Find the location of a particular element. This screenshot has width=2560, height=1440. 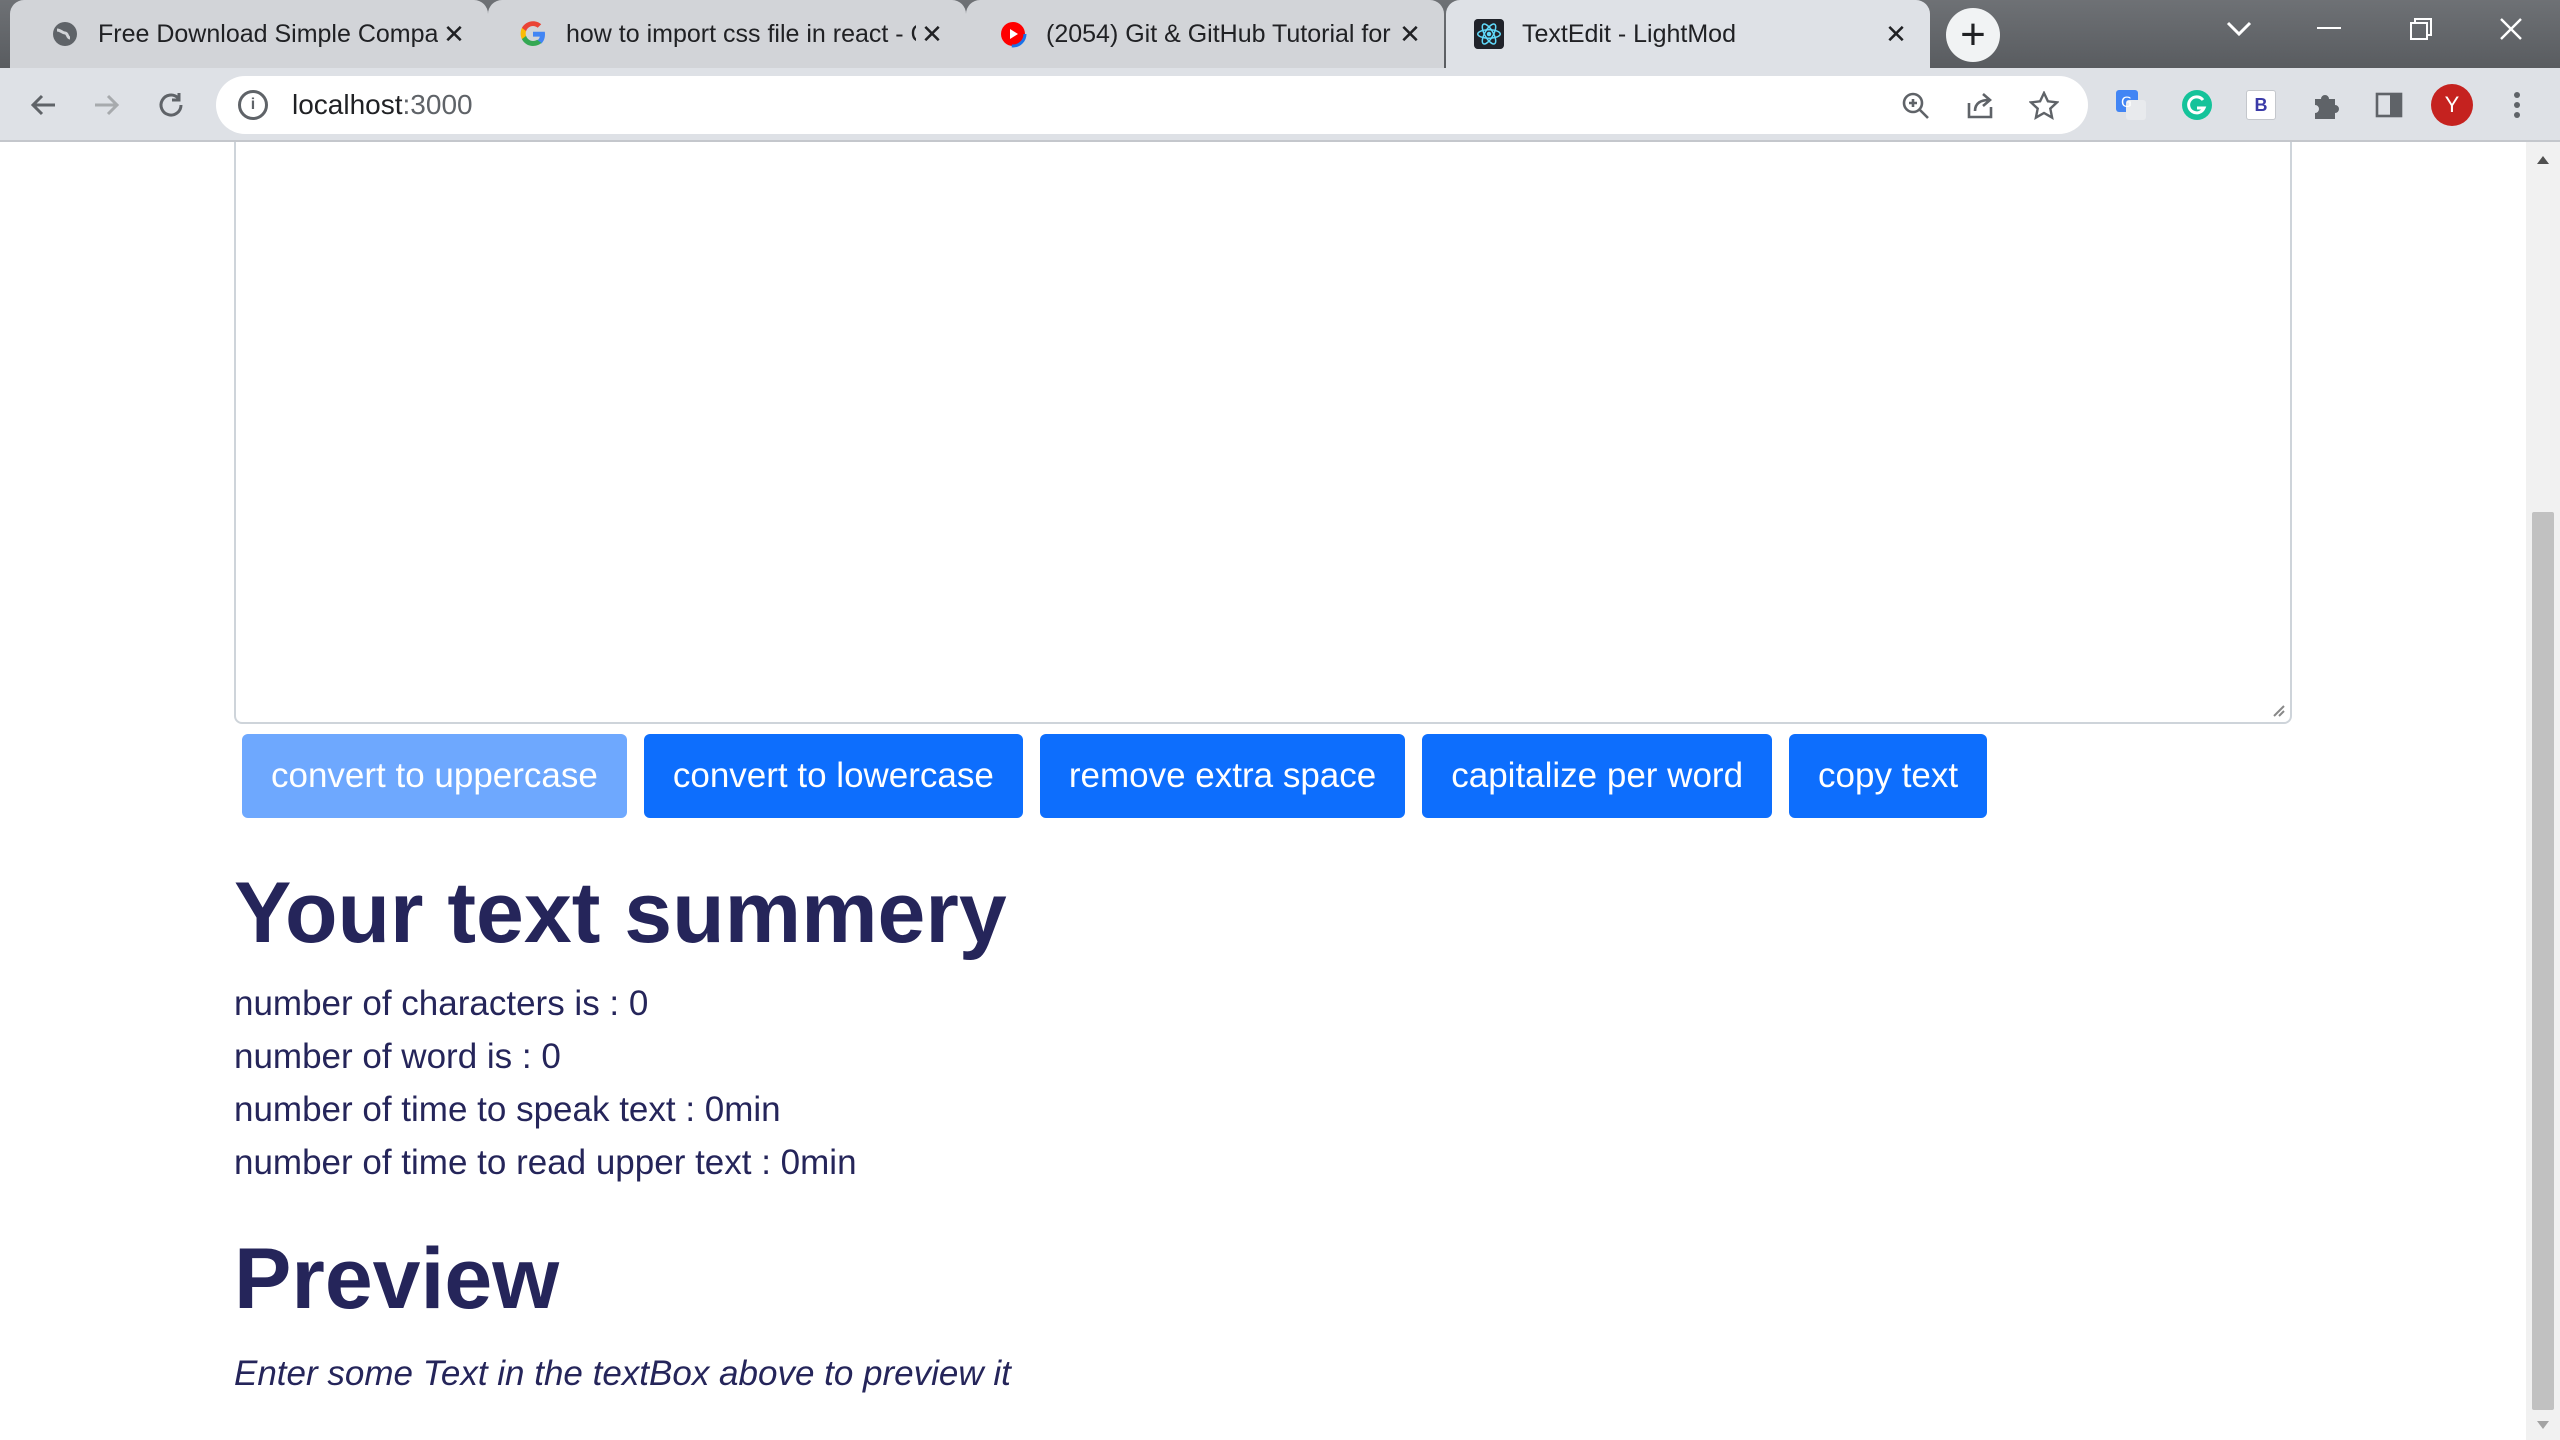

resize-grip-icon is located at coordinates (2277, 709).